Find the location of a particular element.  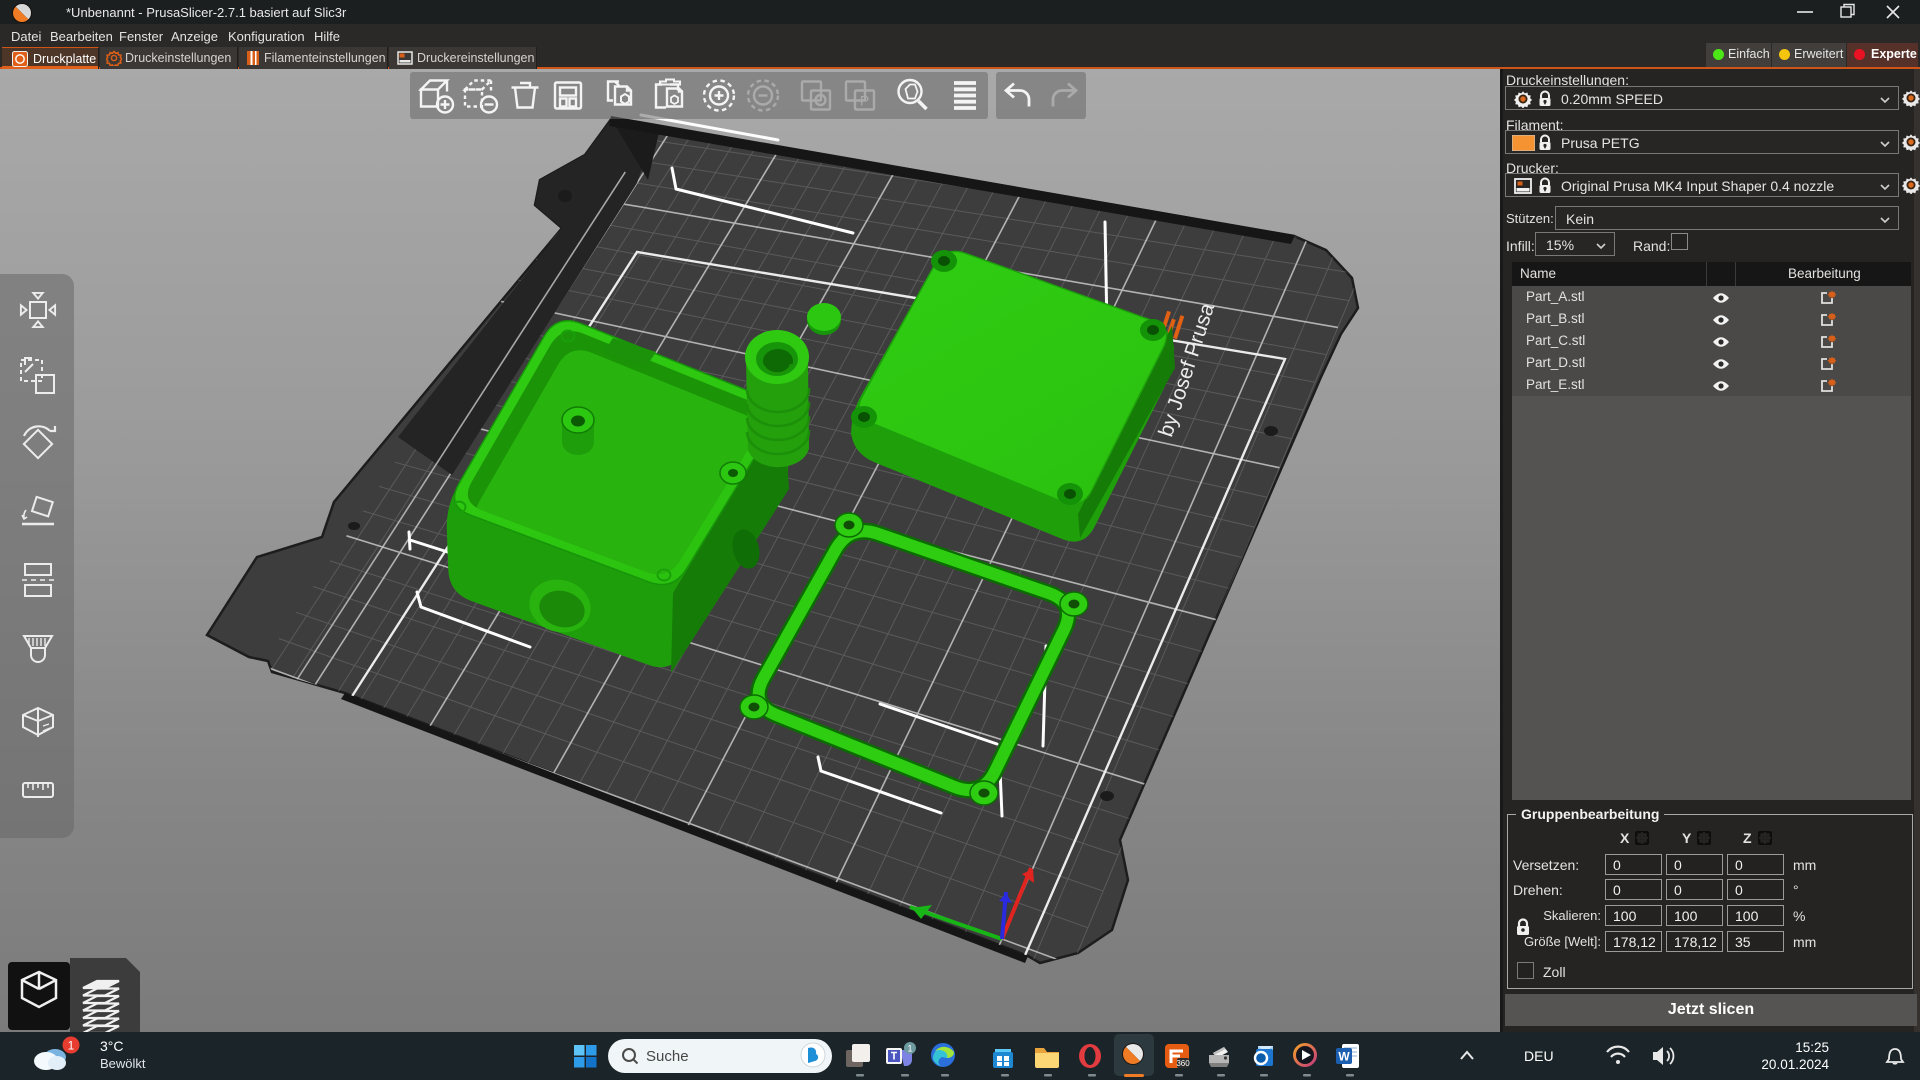

svg-text: 20.01.2024 is located at coordinates (1795, 1064).